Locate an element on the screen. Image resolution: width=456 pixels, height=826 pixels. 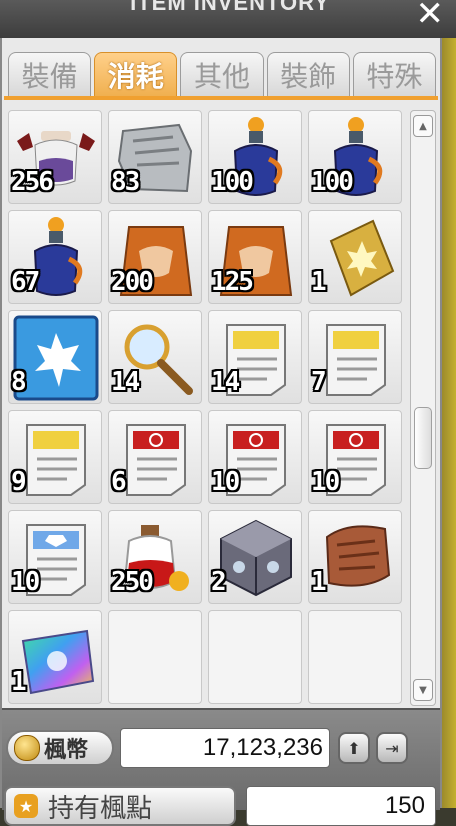
tab-cash: 特殊 is located at coordinates (394, 74).